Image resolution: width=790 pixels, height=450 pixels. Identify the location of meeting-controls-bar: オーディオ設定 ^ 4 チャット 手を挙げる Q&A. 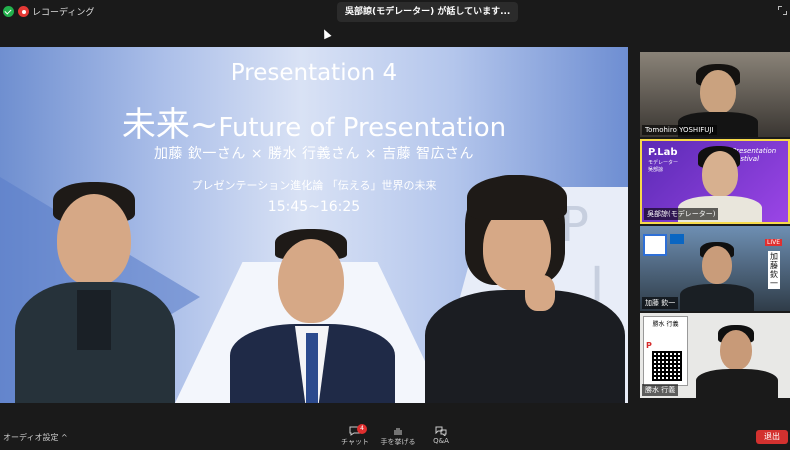
(395, 437).